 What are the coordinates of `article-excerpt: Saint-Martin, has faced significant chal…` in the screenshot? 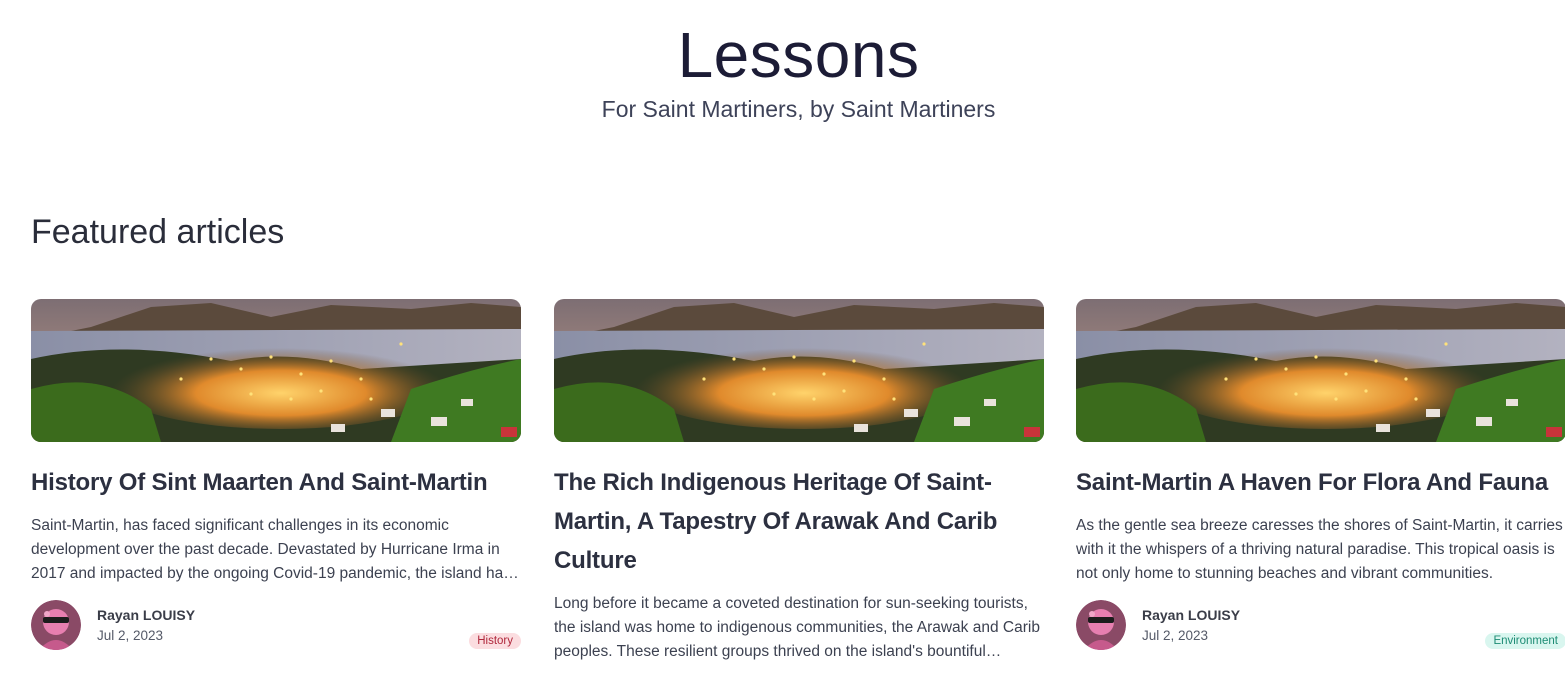 It's located at (271, 549).